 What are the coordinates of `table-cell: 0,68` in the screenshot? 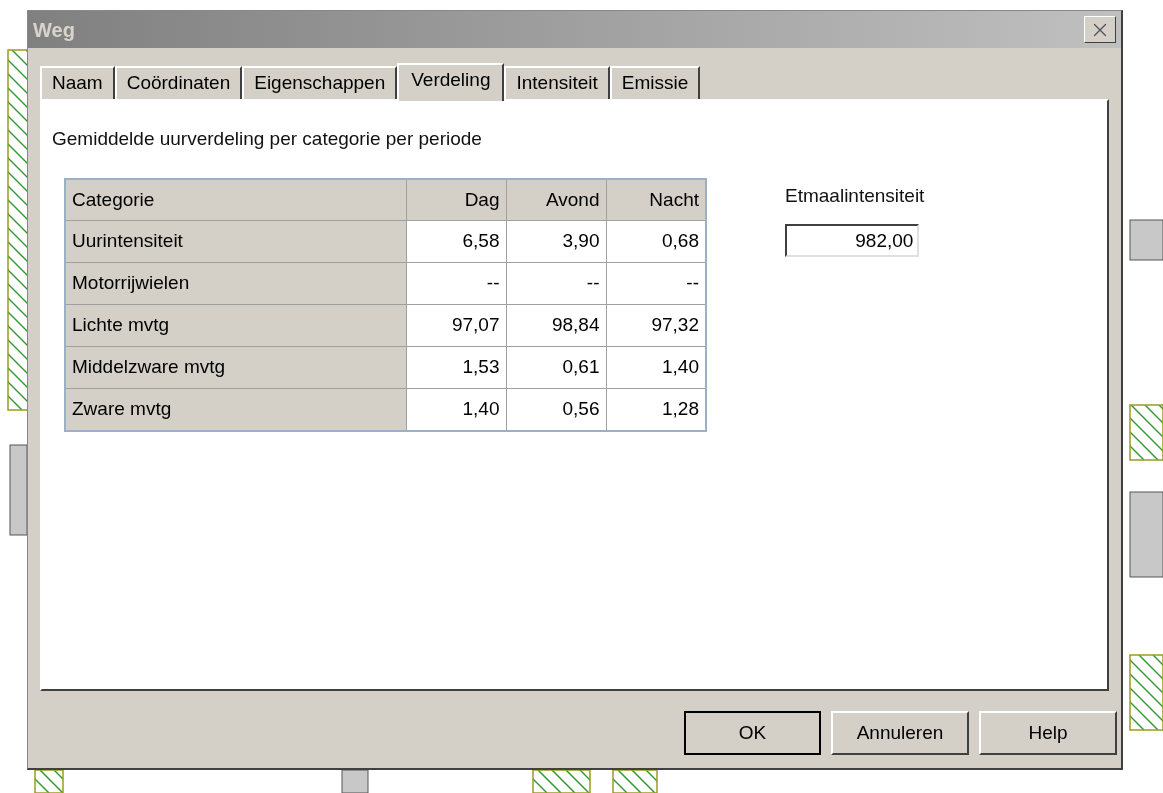 It's located at (656, 241).